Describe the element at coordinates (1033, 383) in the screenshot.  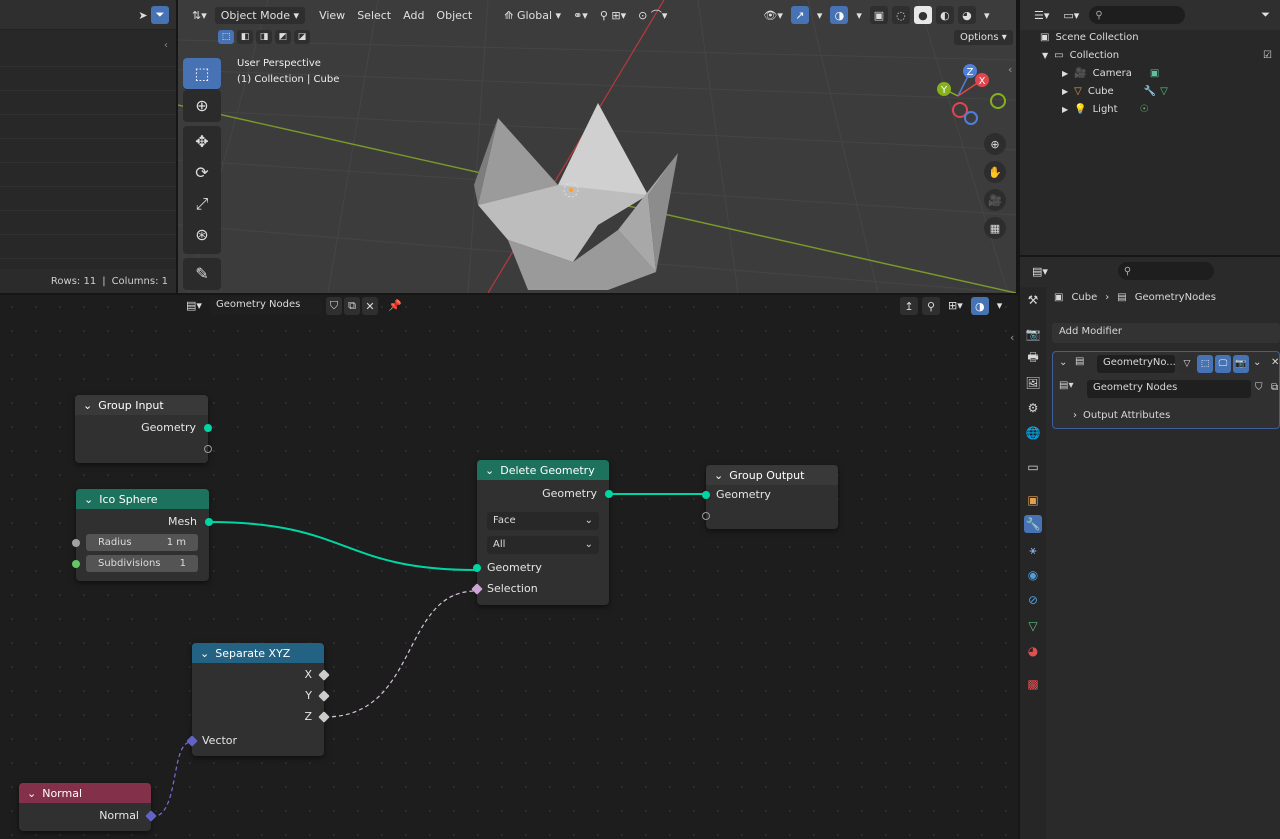
I see `view-layer-tab-icon: 🖼` at that location.